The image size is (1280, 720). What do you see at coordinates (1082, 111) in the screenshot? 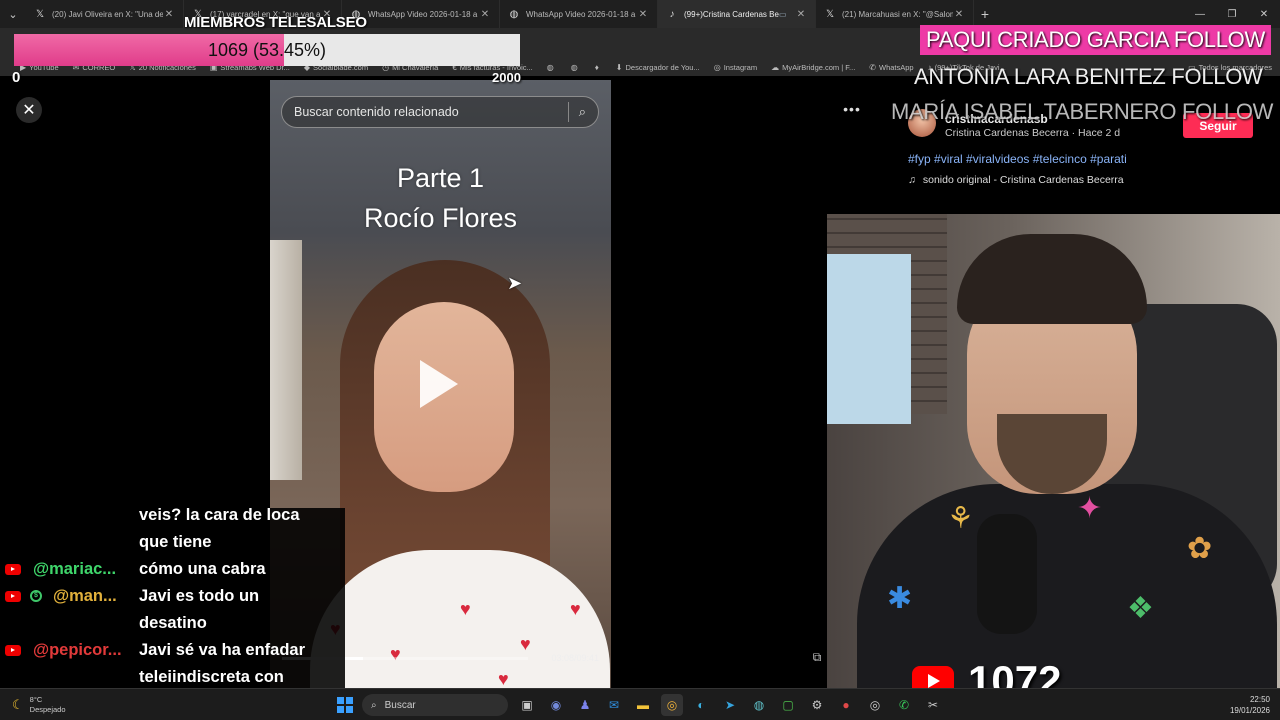
I see `follower-alert-3: MARÍA ISABEL TABERNERO FOLLOW` at bounding box center [1082, 111].